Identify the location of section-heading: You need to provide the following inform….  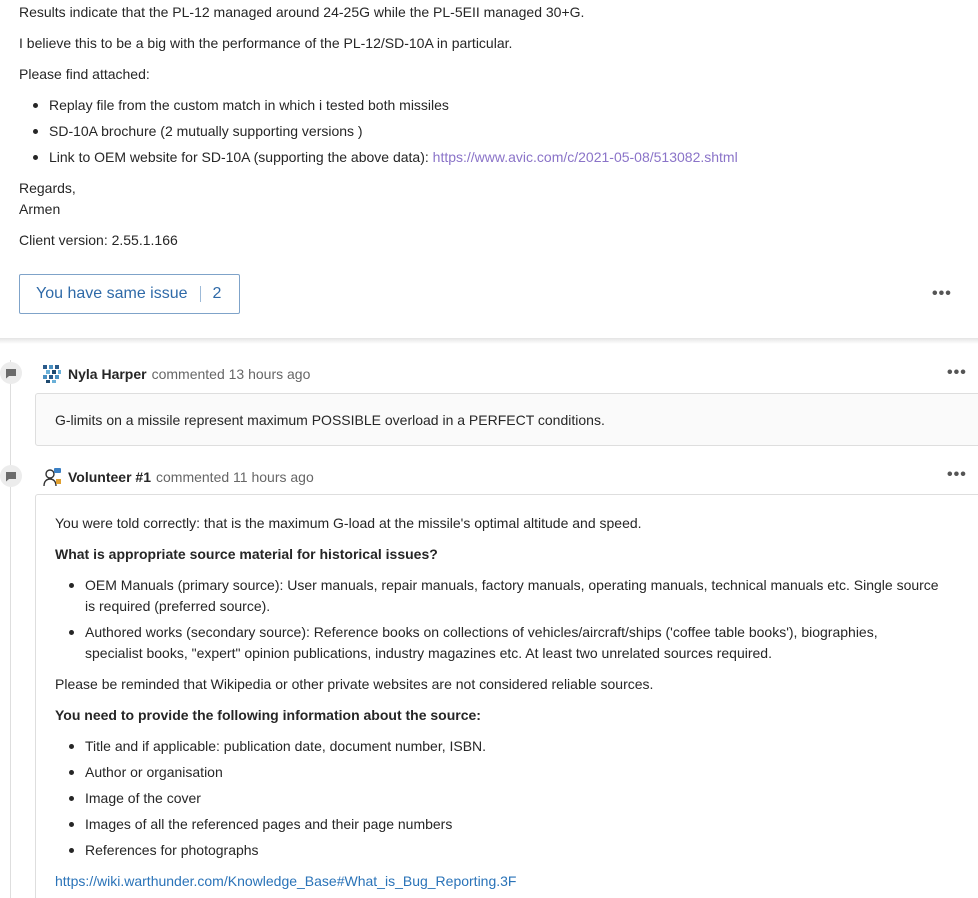
(268, 715).